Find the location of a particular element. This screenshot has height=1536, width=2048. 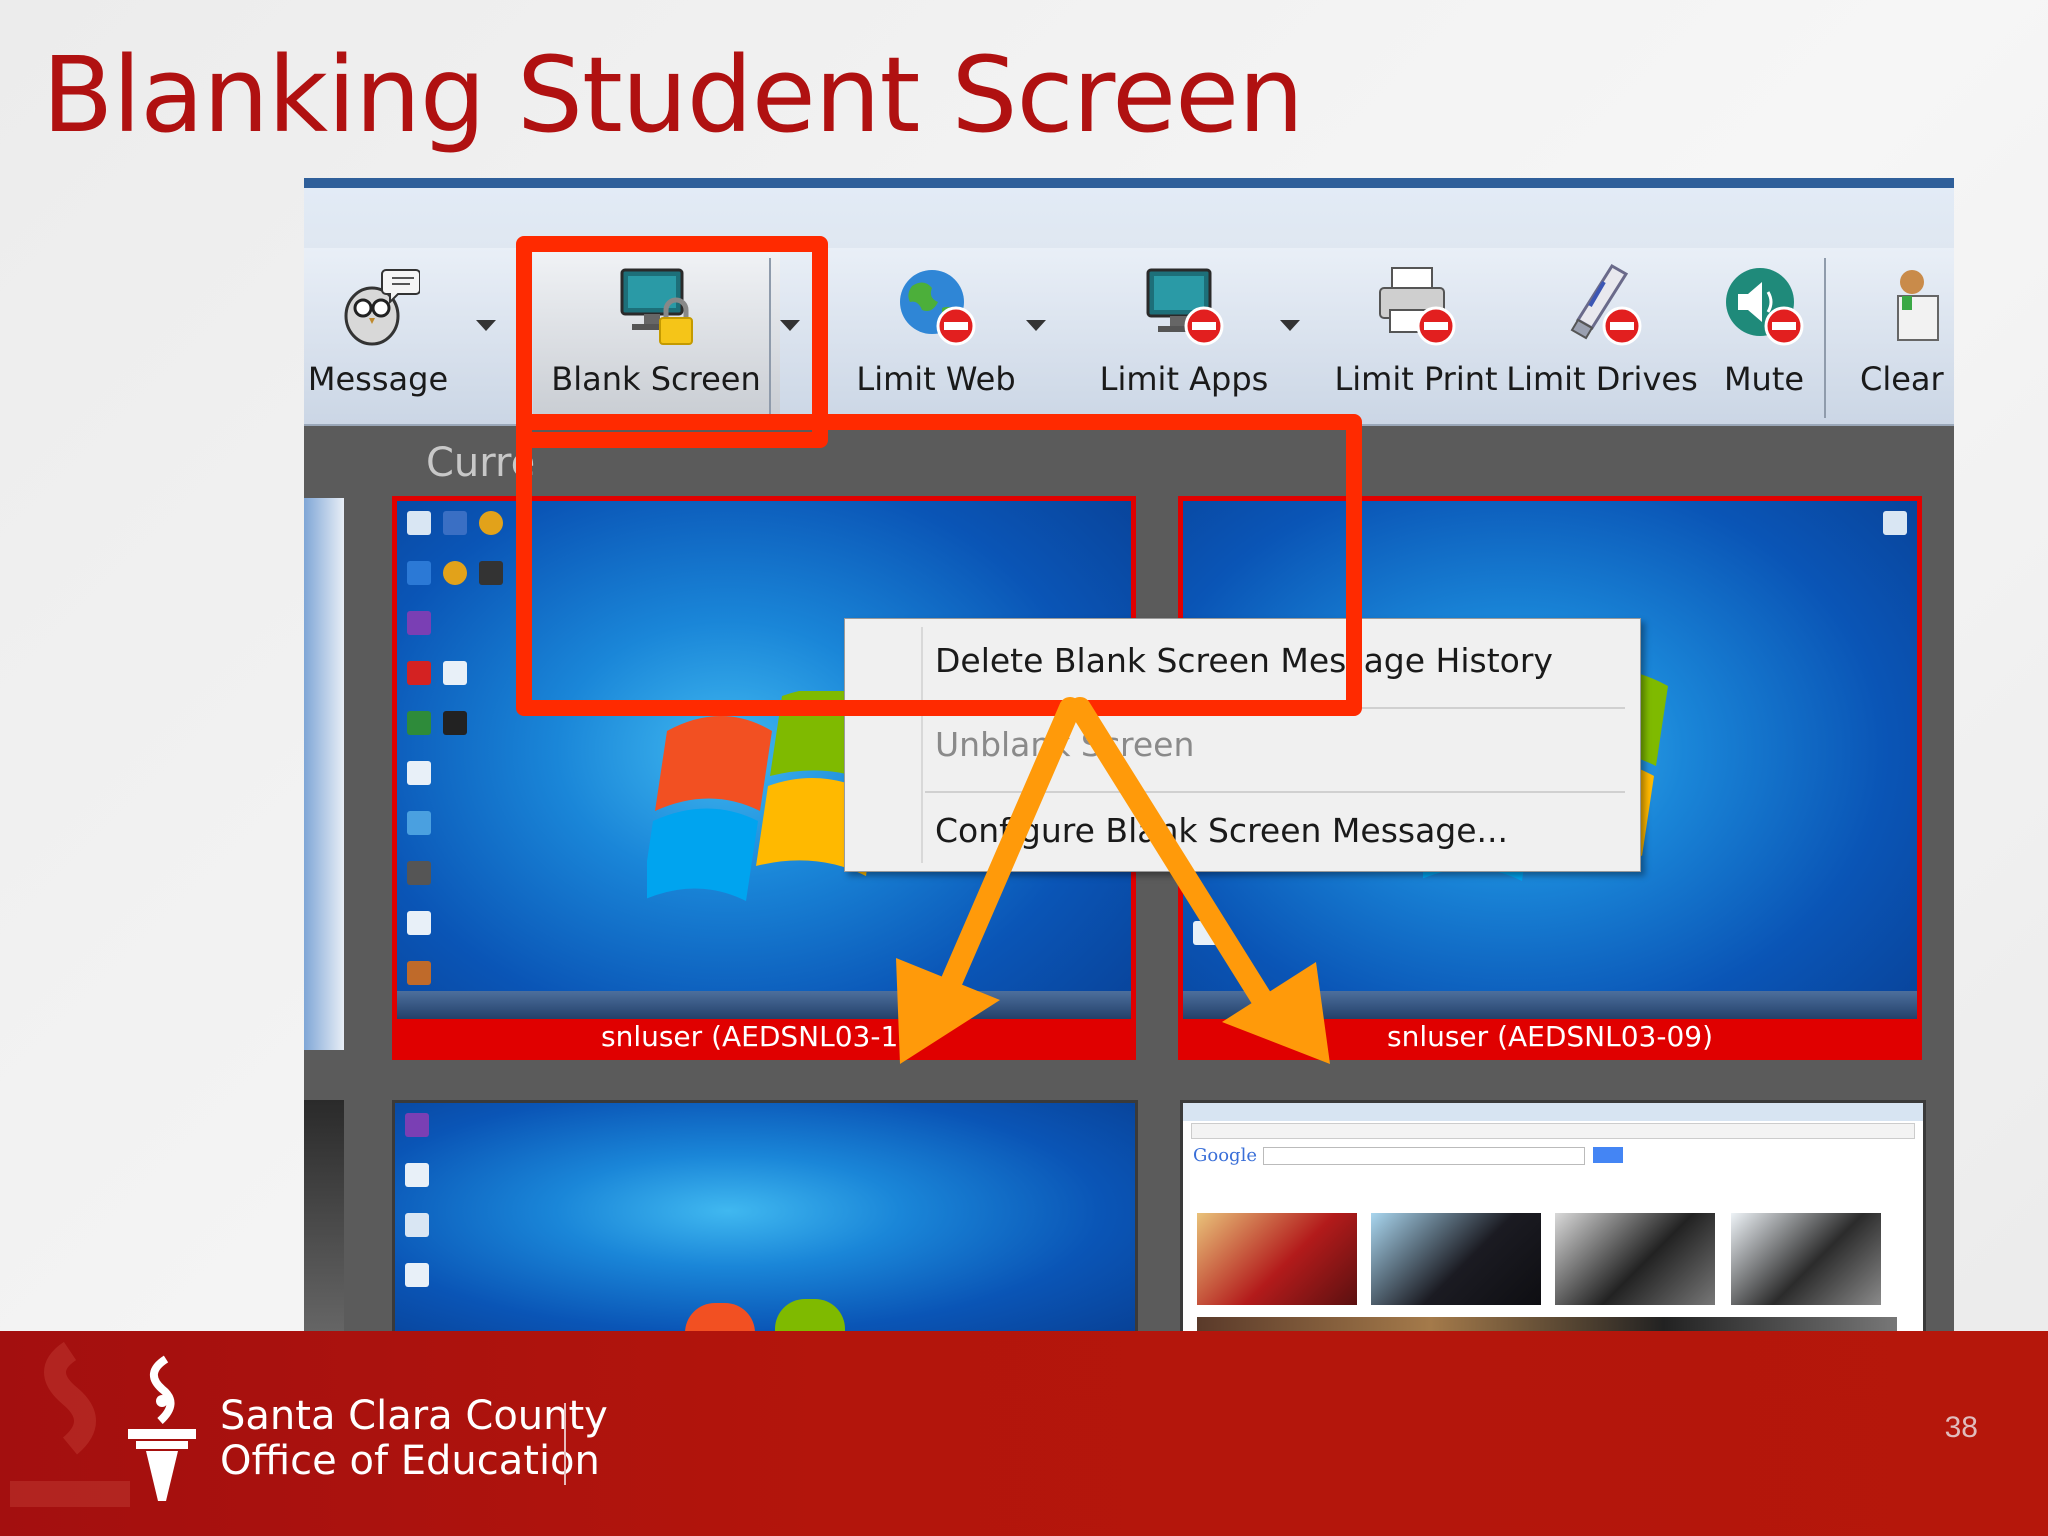

annotation-arrows is located at coordinates (1113, 880).